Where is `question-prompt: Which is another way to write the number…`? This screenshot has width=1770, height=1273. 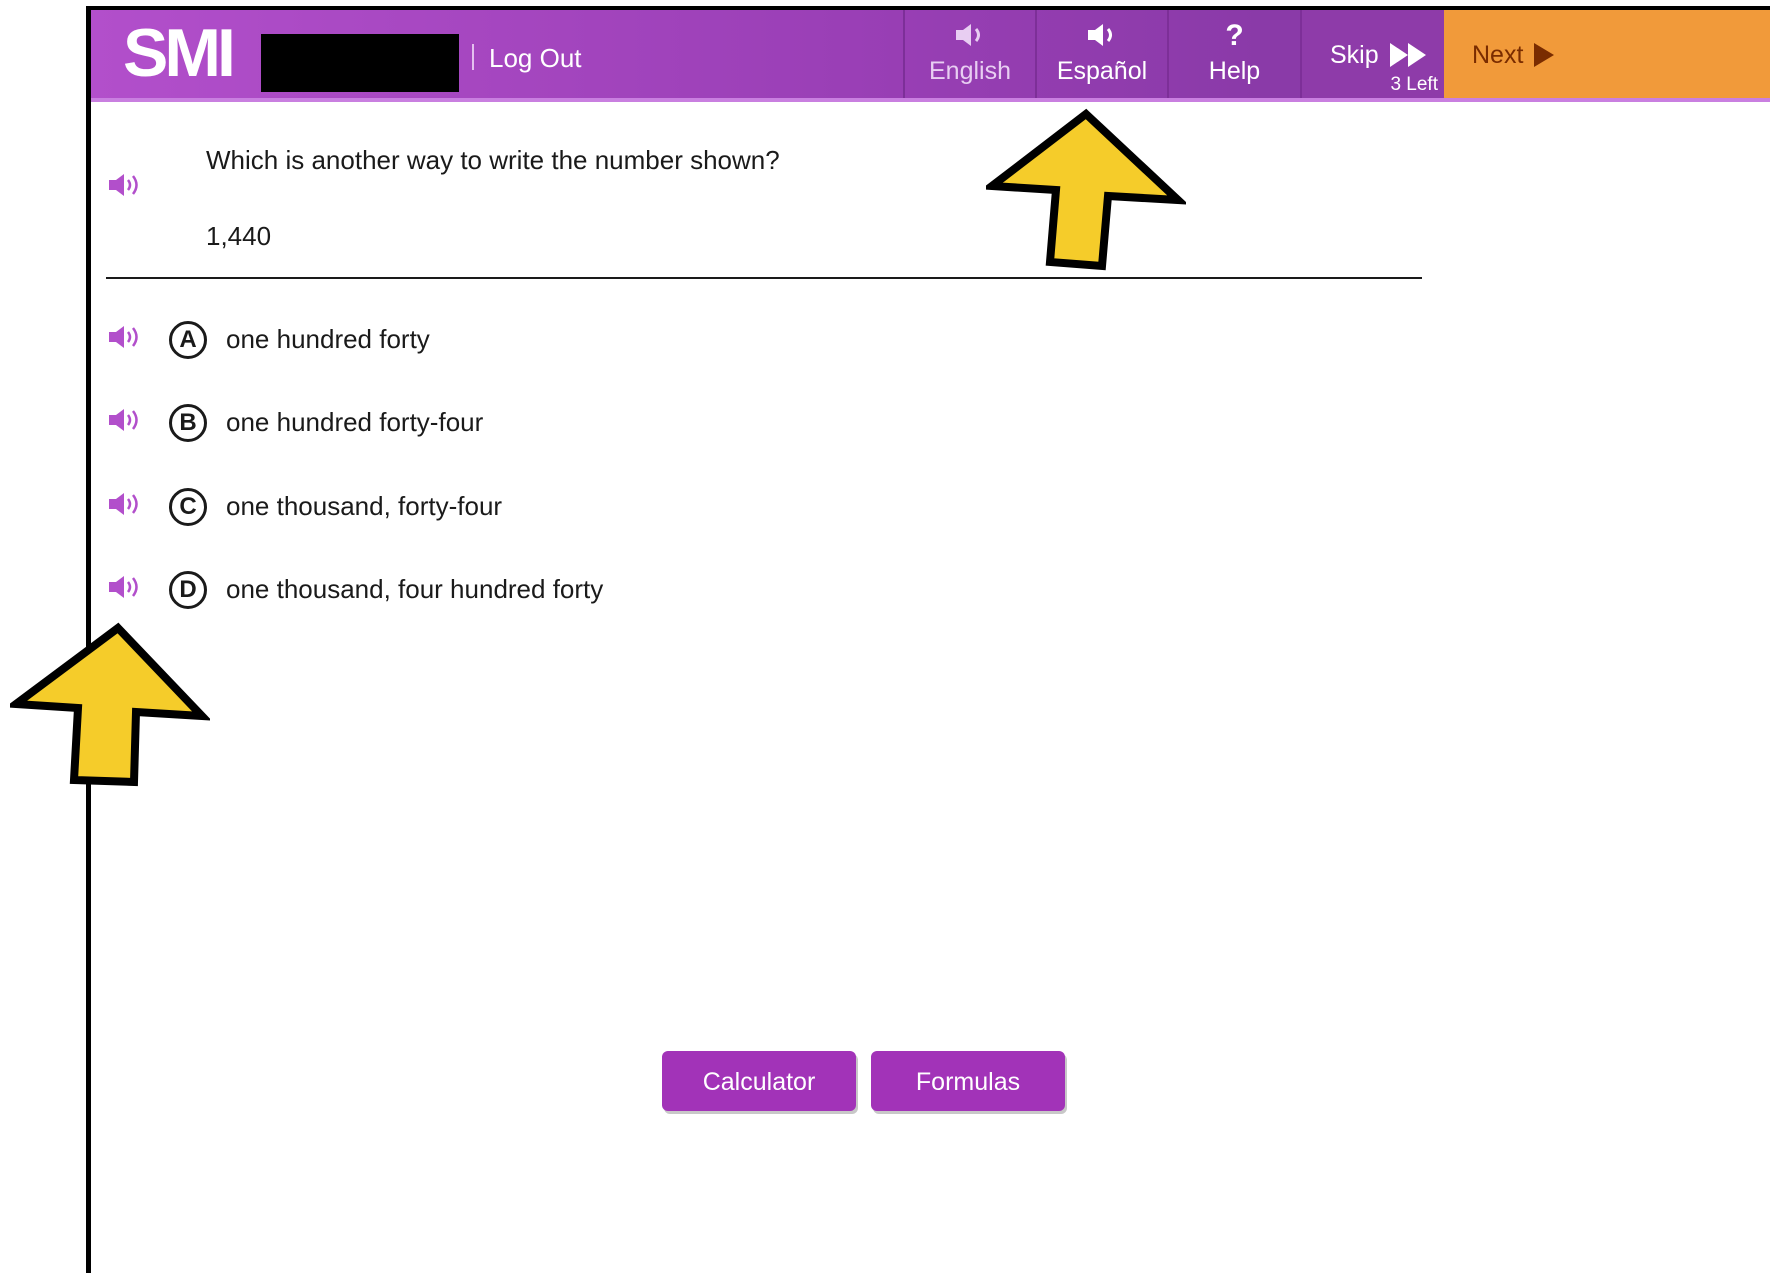
question-prompt: Which is another way to write the number… is located at coordinates (493, 160).